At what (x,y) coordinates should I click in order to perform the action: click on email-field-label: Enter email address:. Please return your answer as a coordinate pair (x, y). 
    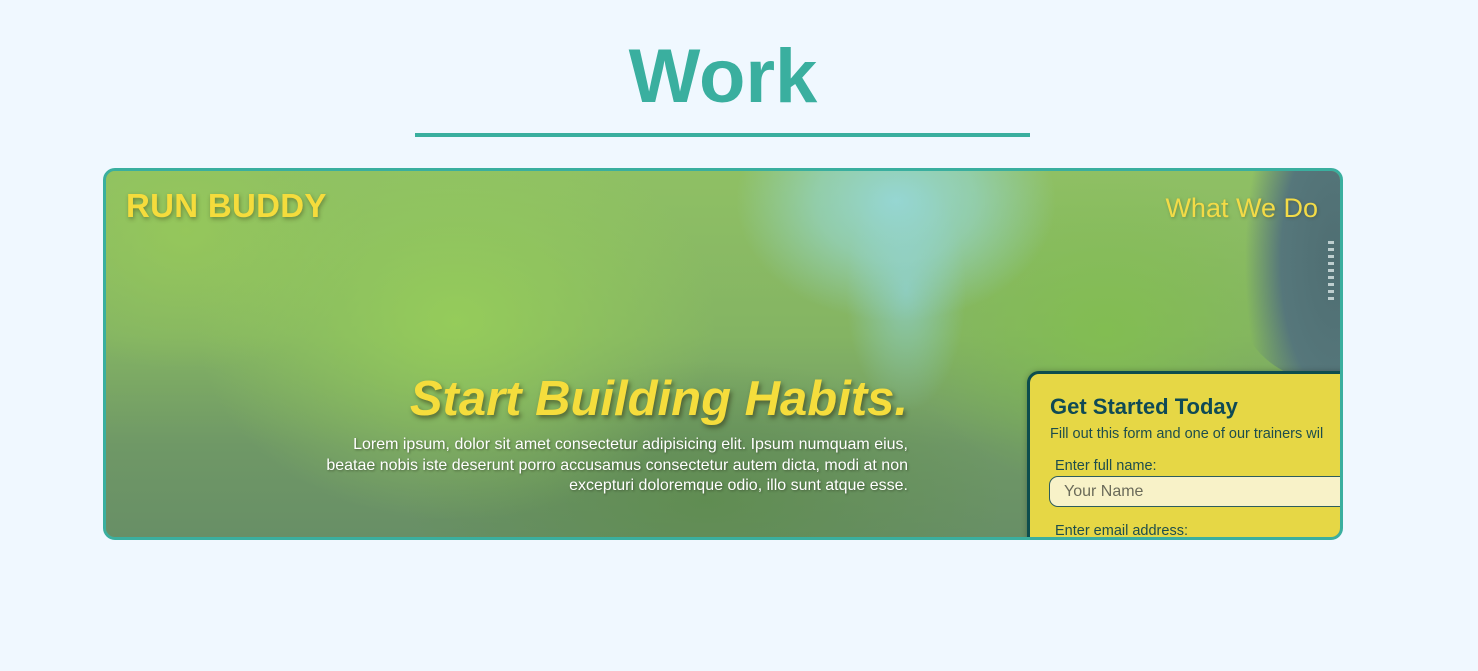
    Looking at the image, I should click on (1121, 531).